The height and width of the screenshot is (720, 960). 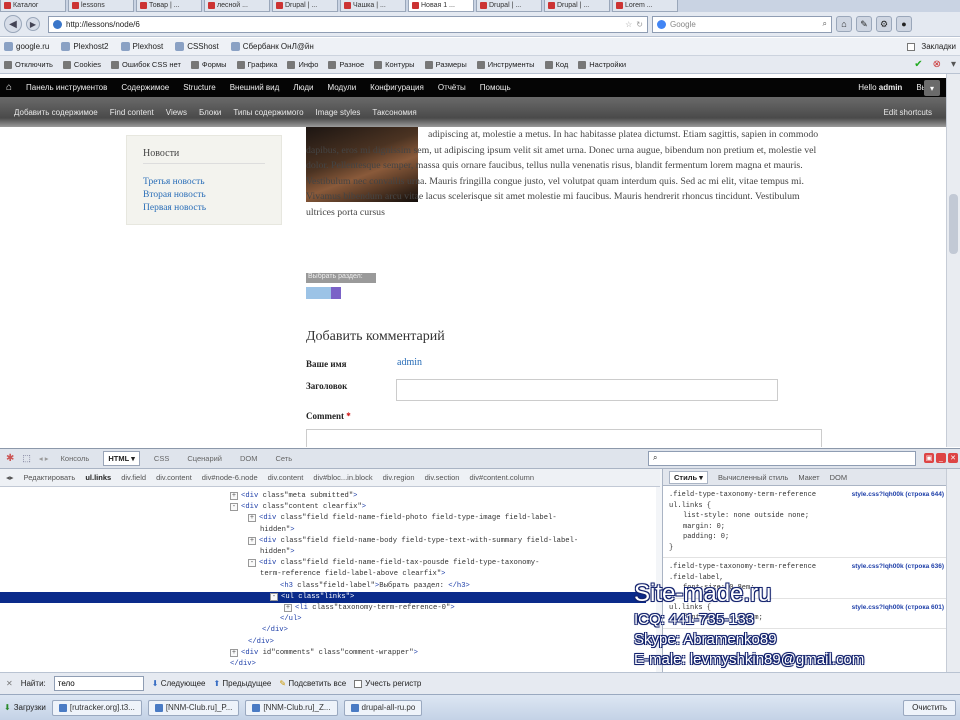 I want to click on devbar-item: Cookies, so click(x=81, y=64).